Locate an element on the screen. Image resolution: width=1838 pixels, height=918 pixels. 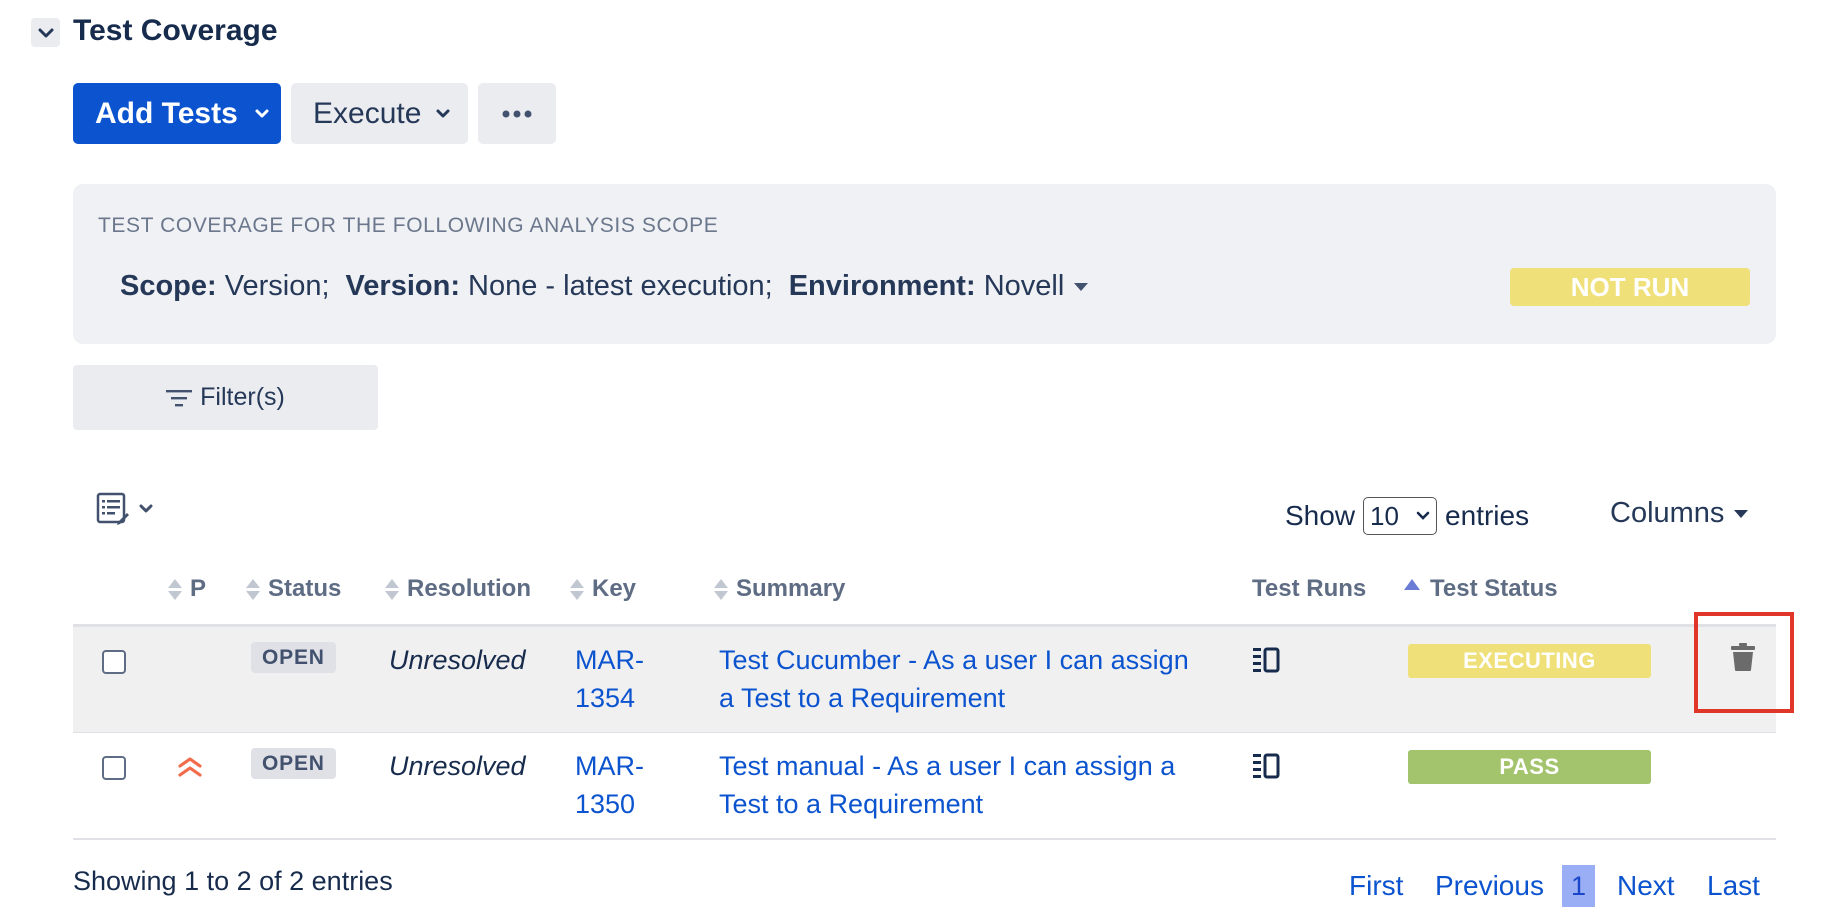
column-header-priority: P is located at coordinates (187, 589).